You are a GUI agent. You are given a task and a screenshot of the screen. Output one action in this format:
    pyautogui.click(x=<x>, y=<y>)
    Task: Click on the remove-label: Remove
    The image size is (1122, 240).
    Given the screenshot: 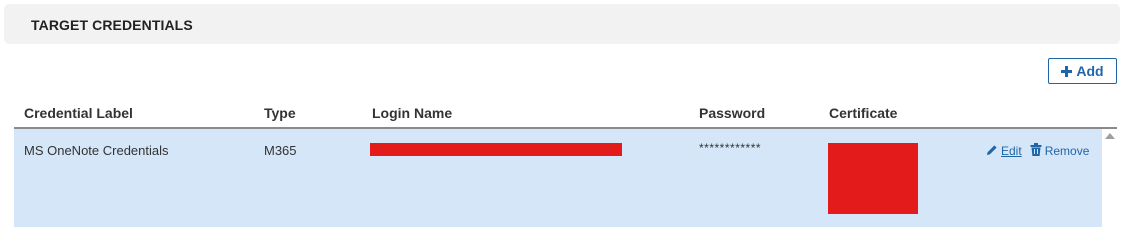 What is the action you would take?
    pyautogui.click(x=1067, y=151)
    